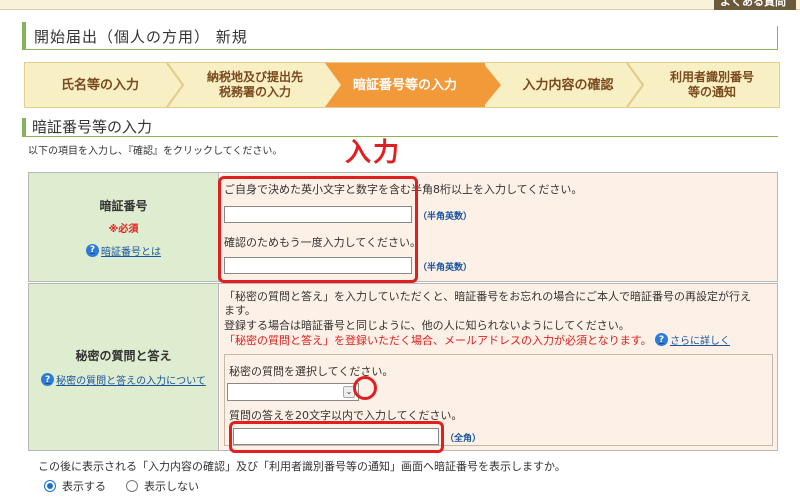 This screenshot has width=800, height=503. I want to click on step-1: 氏名等の入力, so click(100, 85).